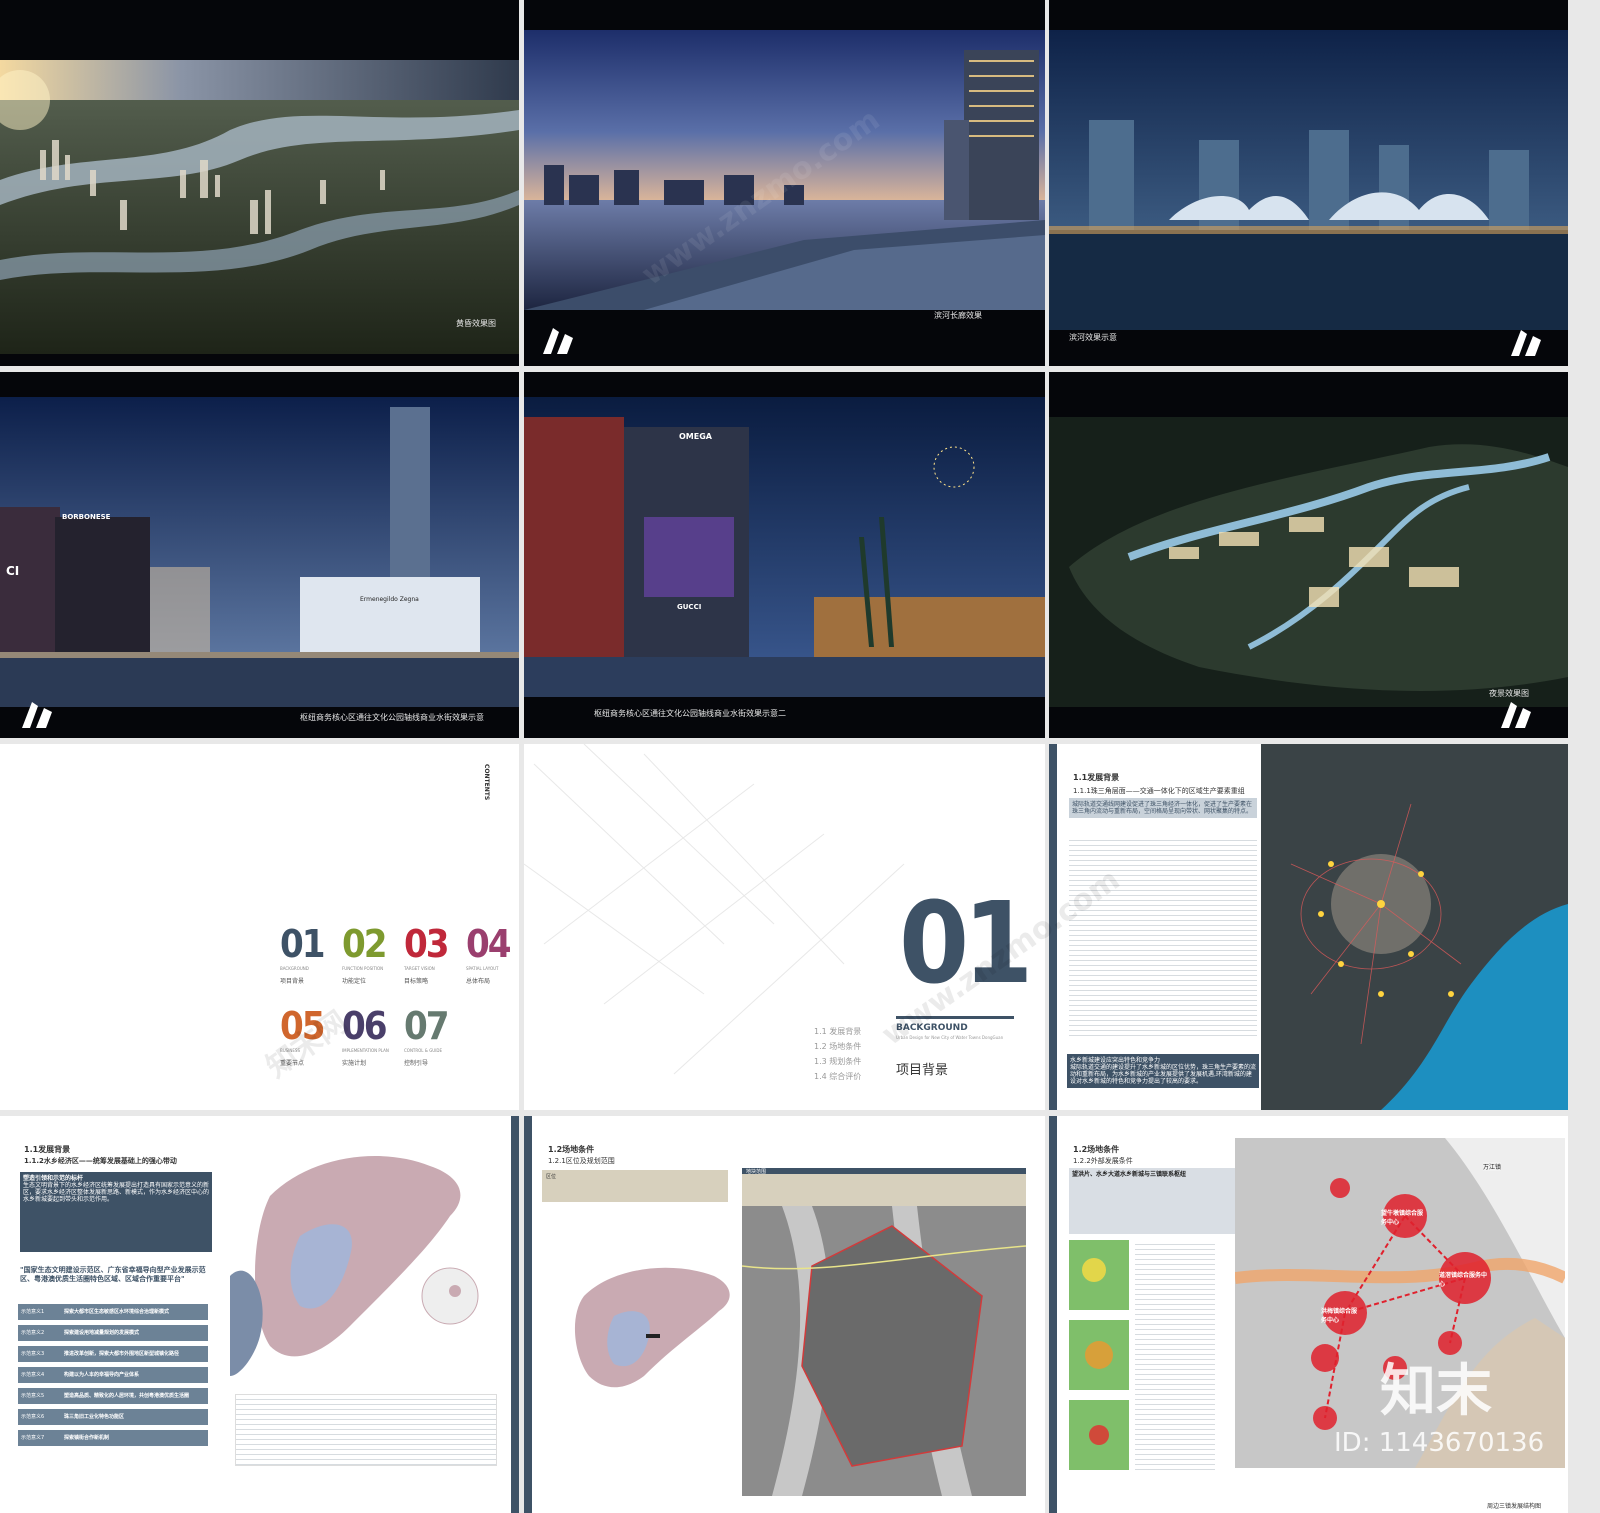 This screenshot has width=1600, height=1513. I want to click on sign-text: GUCCI, so click(689, 607).